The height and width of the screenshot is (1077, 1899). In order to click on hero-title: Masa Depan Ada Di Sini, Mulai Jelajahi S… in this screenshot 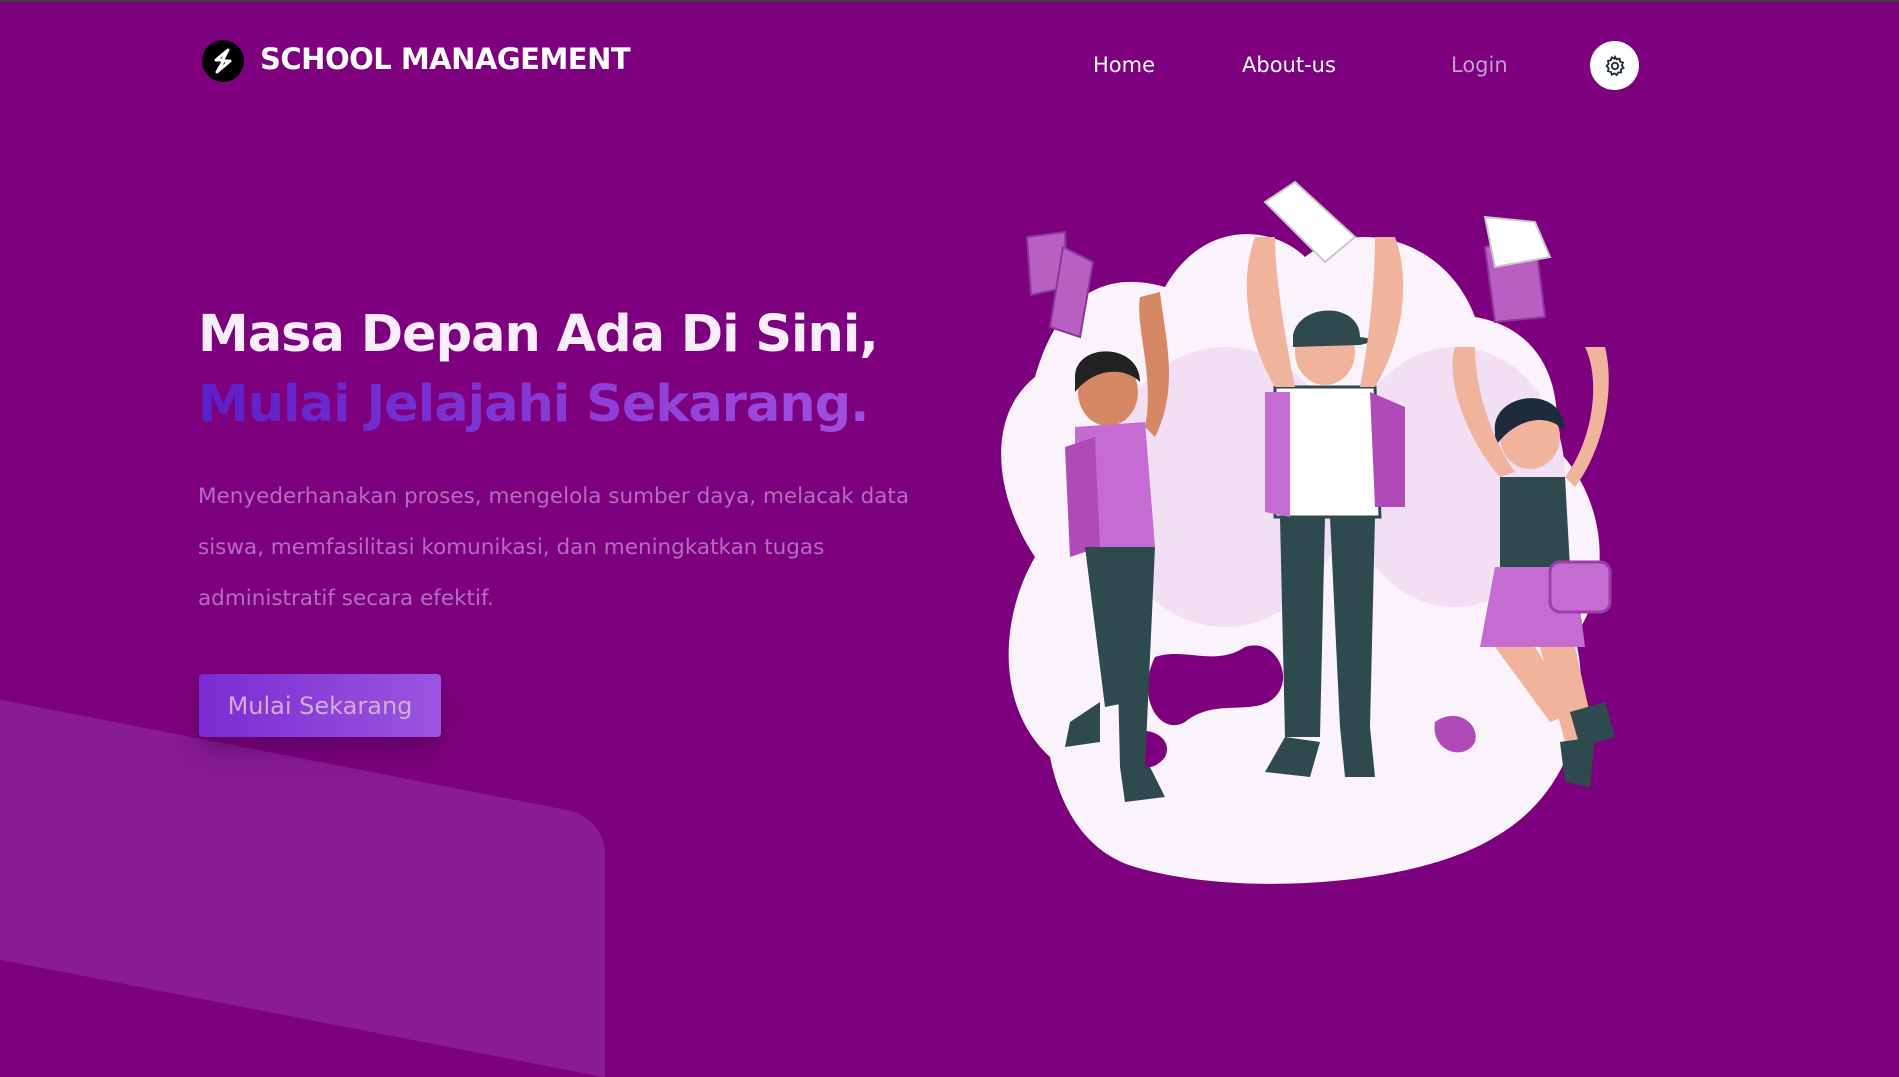, I will do `click(538, 370)`.